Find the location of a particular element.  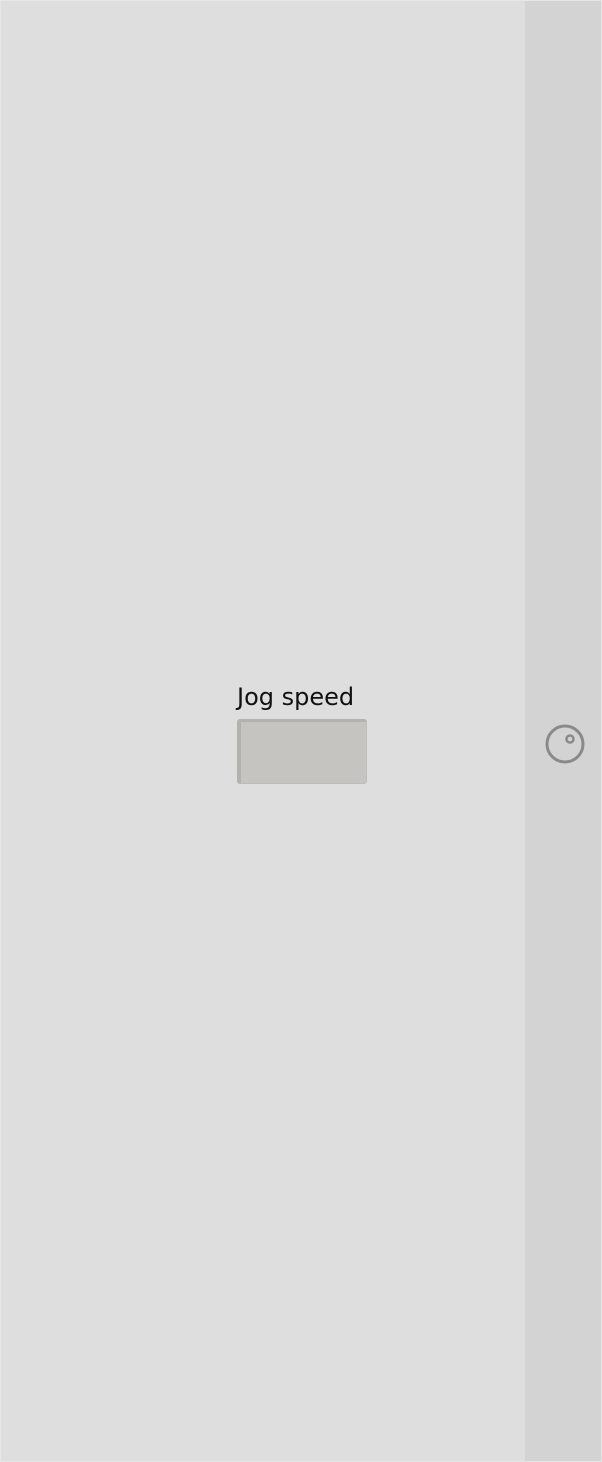

jog-speed-label: Jog speed is located at coordinates (296, 697).